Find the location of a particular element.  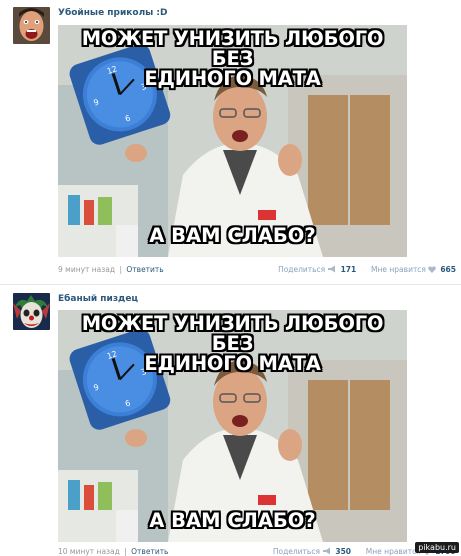

post-actions: Поделиться 171 Мне нравится 665 is located at coordinates (367, 269).